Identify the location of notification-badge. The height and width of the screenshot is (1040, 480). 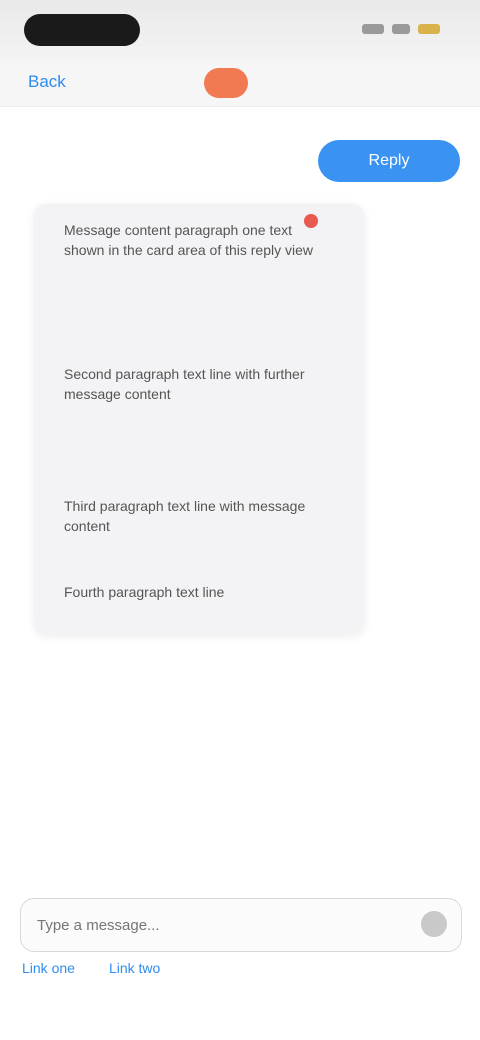
(226, 83).